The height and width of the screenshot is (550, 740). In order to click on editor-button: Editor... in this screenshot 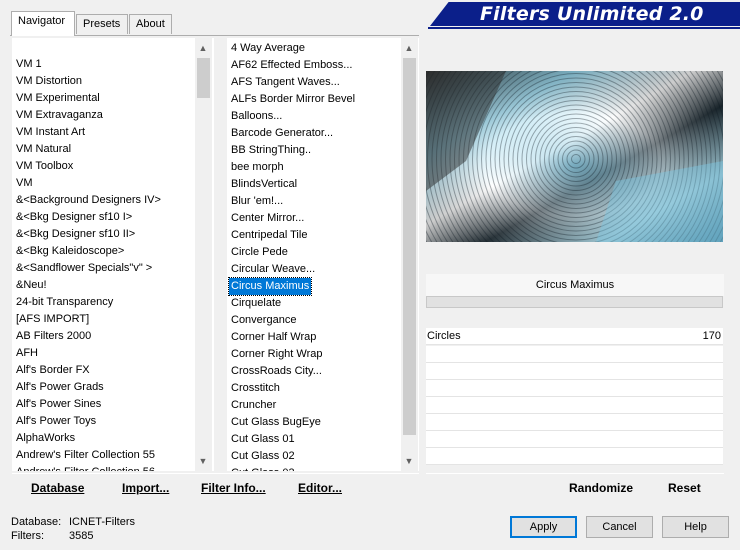, I will do `click(320, 488)`.